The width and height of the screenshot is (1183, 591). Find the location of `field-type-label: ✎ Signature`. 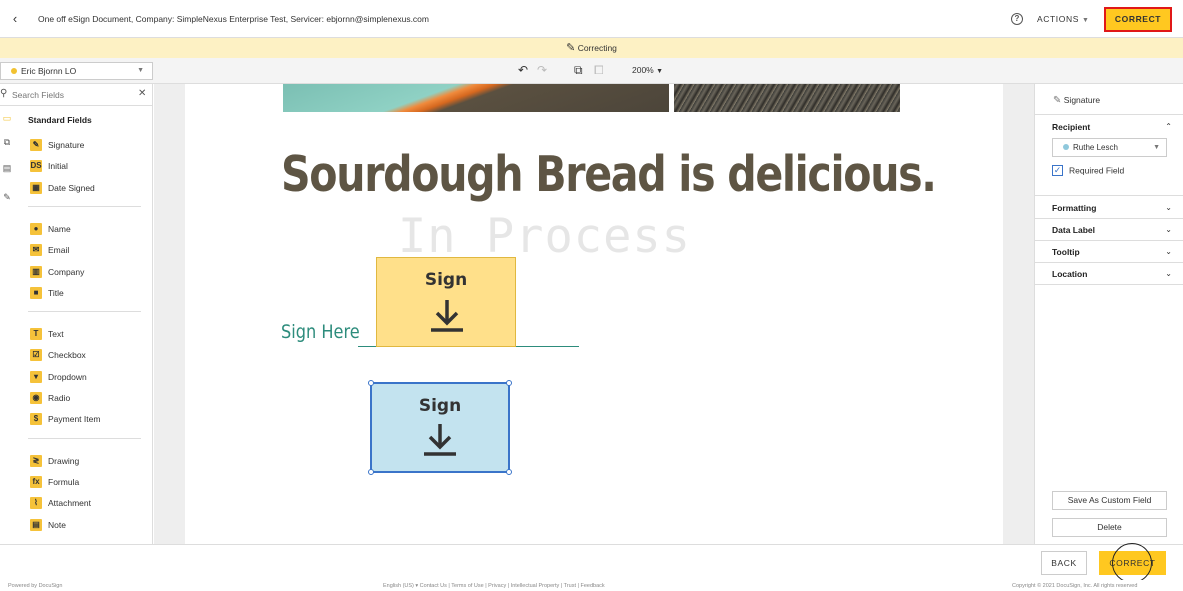

field-type-label: ✎ Signature is located at coordinates (1076, 100).